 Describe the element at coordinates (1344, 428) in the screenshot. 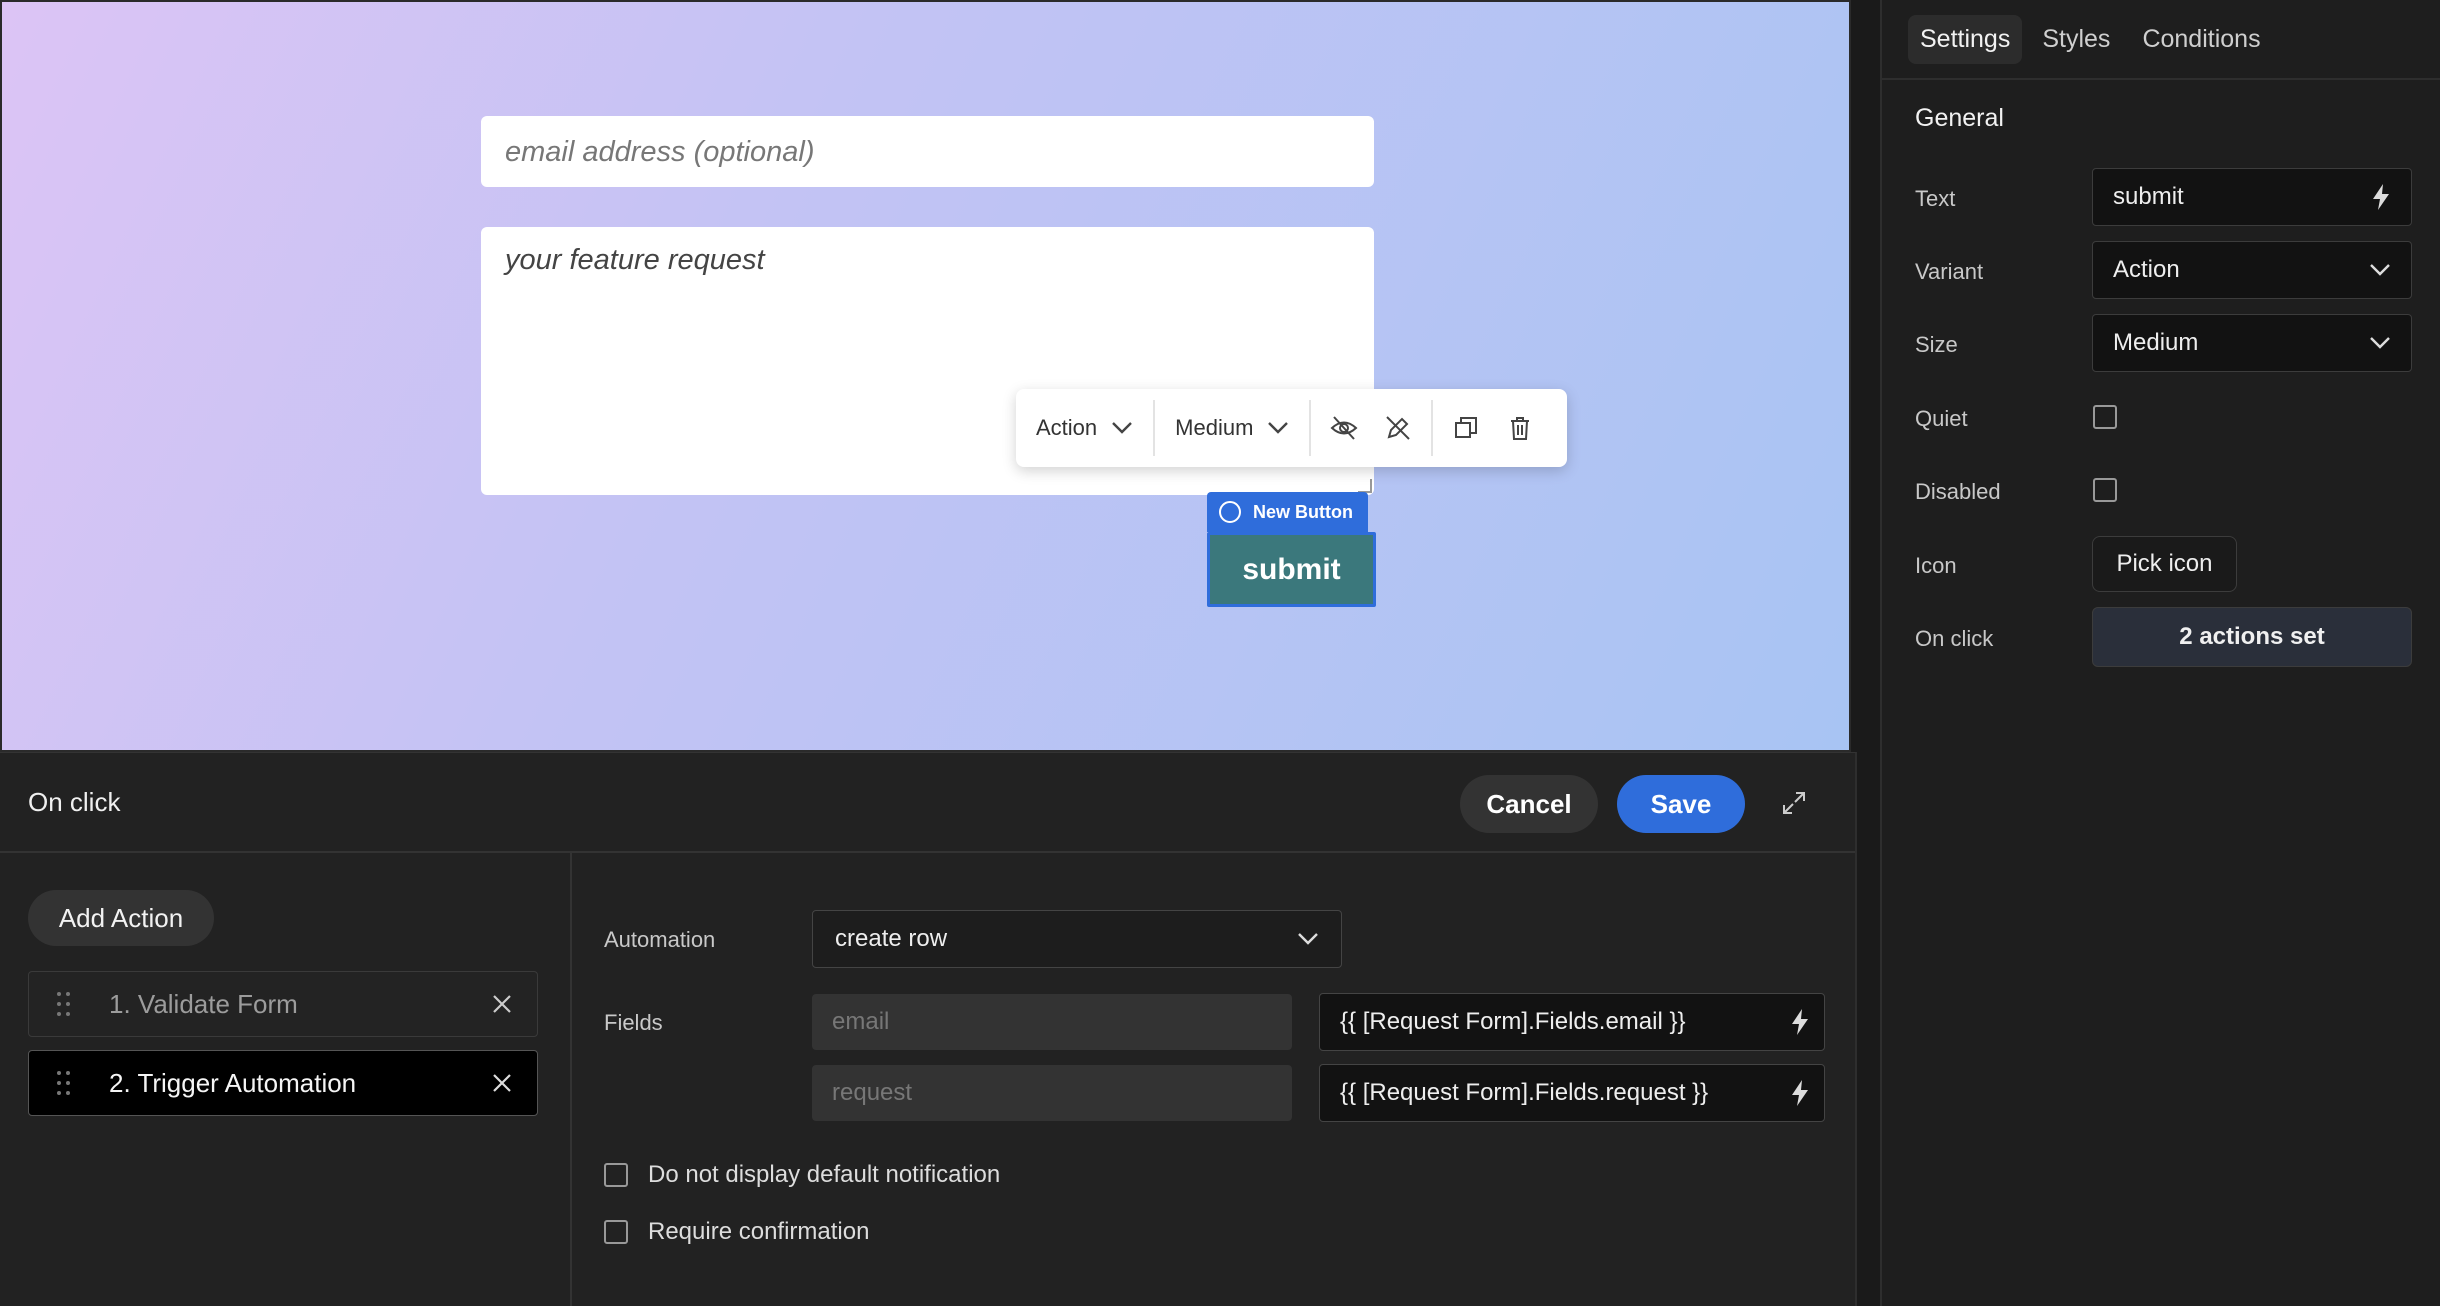

I see `eye-off-icon` at that location.